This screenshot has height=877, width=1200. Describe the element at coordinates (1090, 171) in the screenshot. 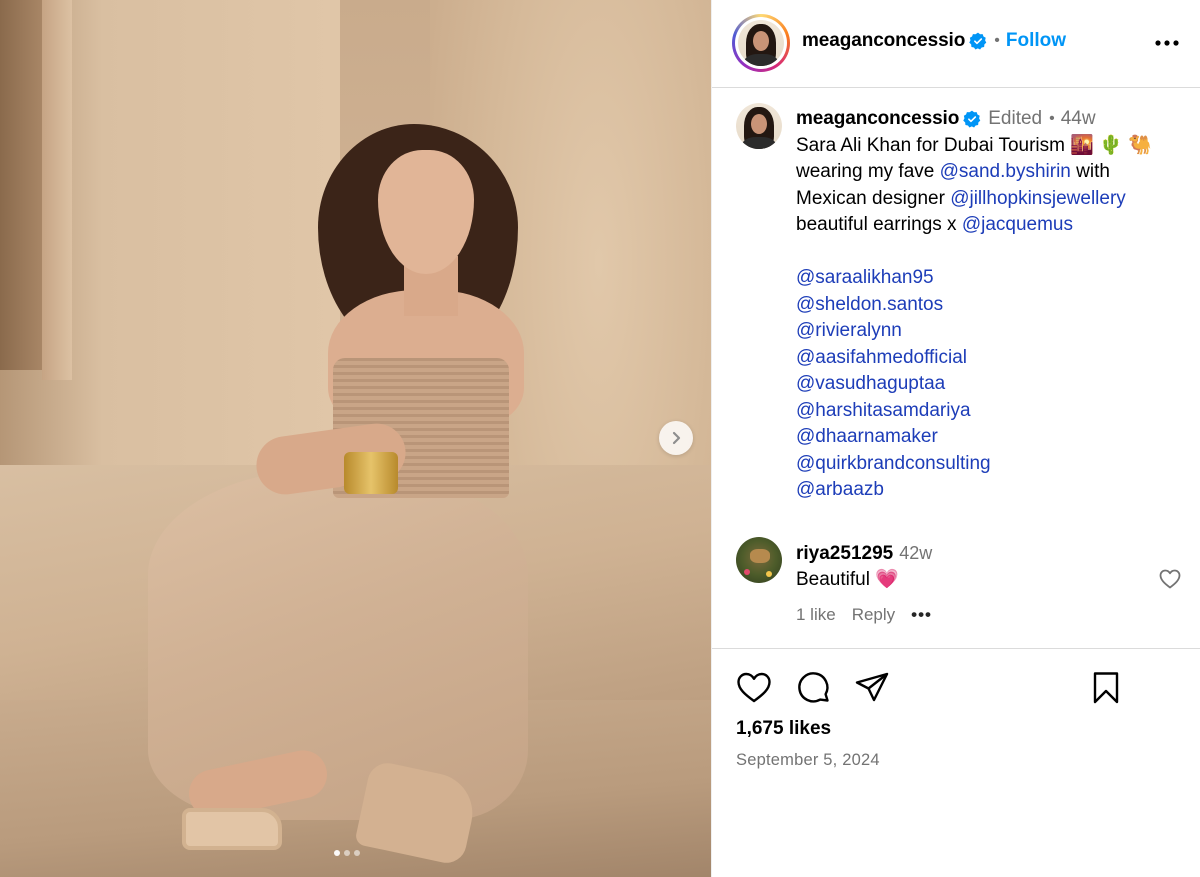

I see `caption-line-text: with` at that location.